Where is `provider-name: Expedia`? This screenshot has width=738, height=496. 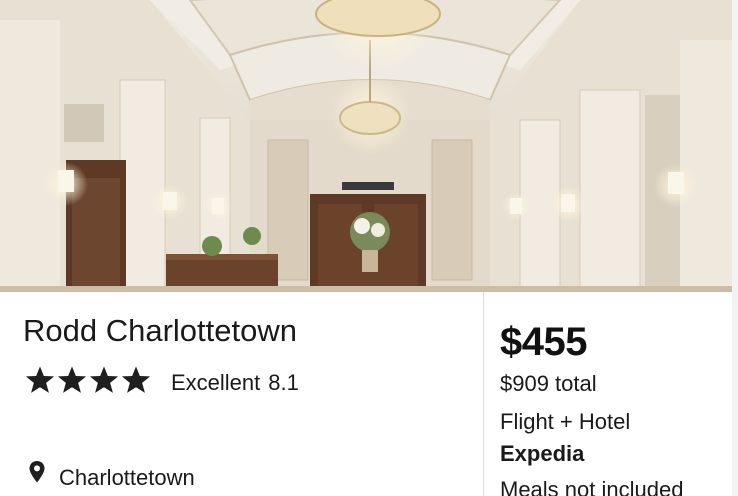
provider-name: Expedia is located at coordinates (542, 453).